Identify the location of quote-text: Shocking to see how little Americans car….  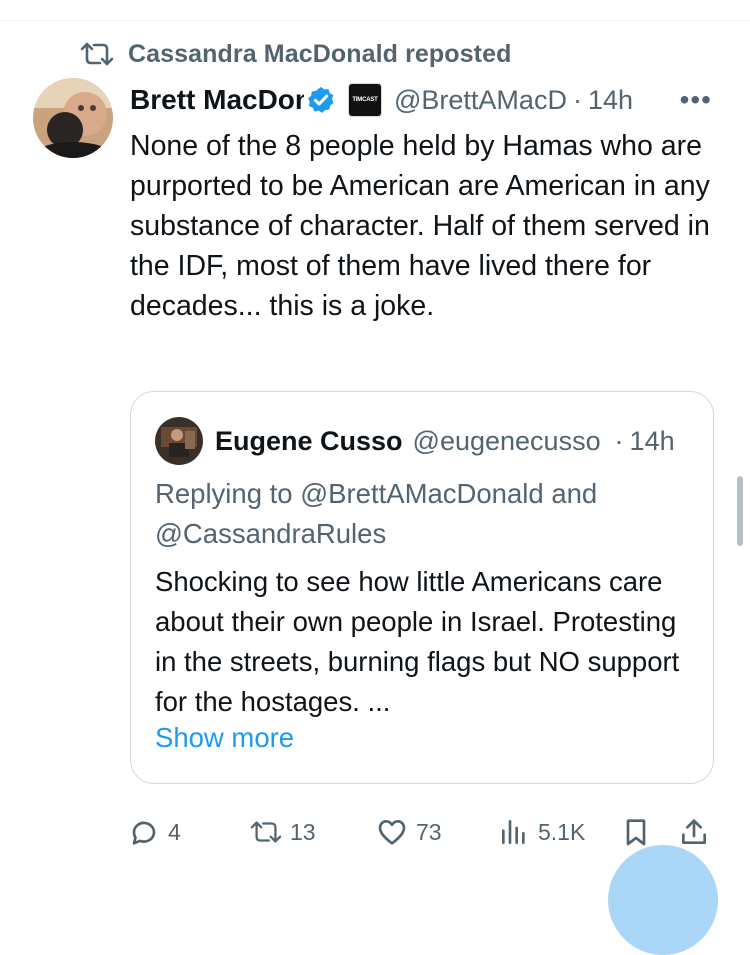
(417, 641).